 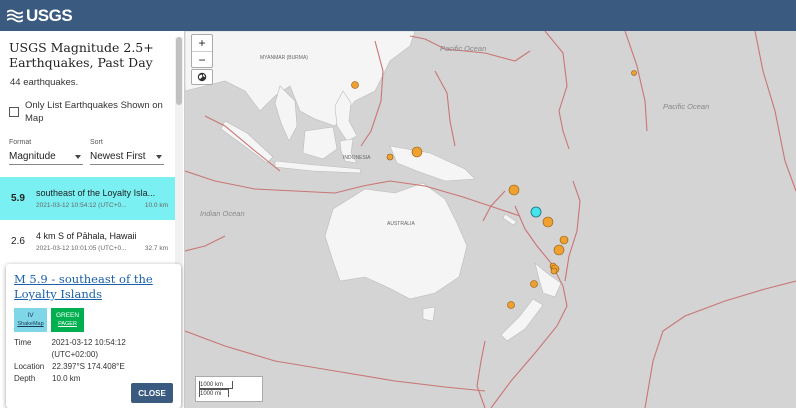 I want to click on pager-label: PAGER, so click(x=67, y=324).